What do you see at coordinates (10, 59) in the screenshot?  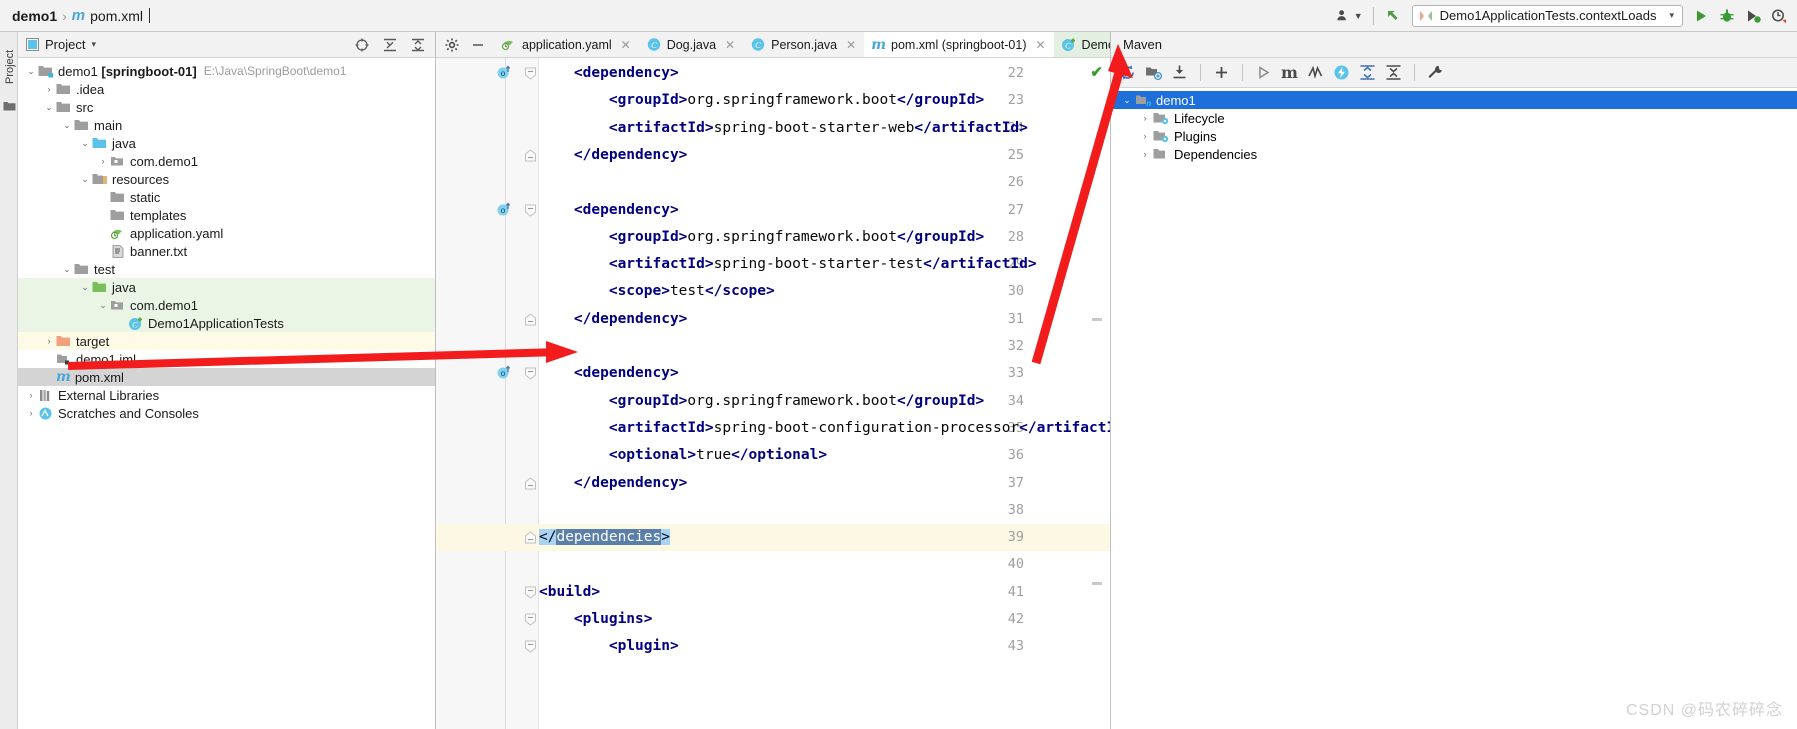 I see `project-tool-window-button: Project` at bounding box center [10, 59].